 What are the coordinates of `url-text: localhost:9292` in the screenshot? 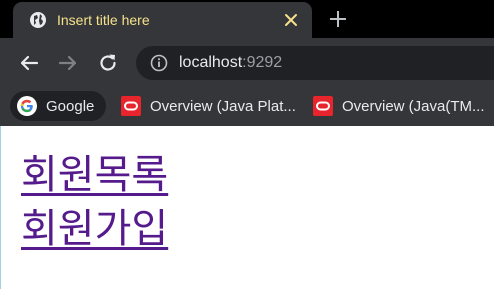 It's located at (230, 63).